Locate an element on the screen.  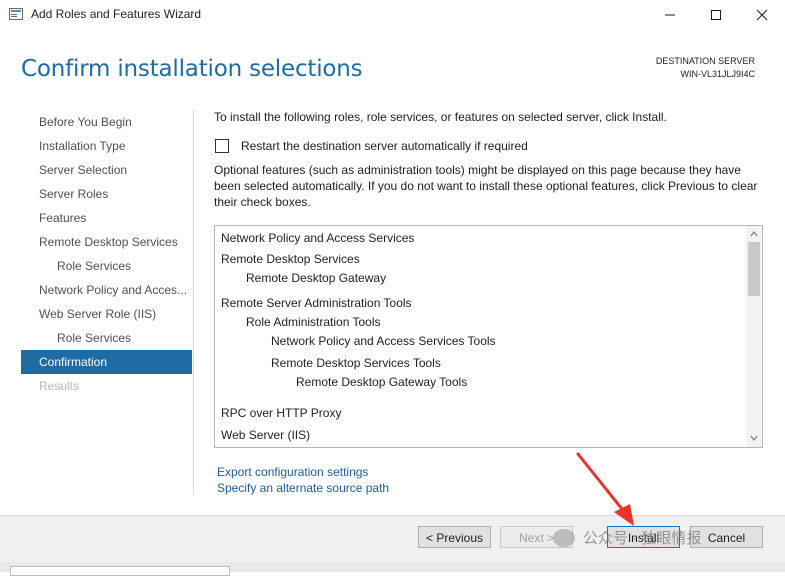
nav-item-remote-desktop-services: Remote Desktop Services is located at coordinates (106, 242).